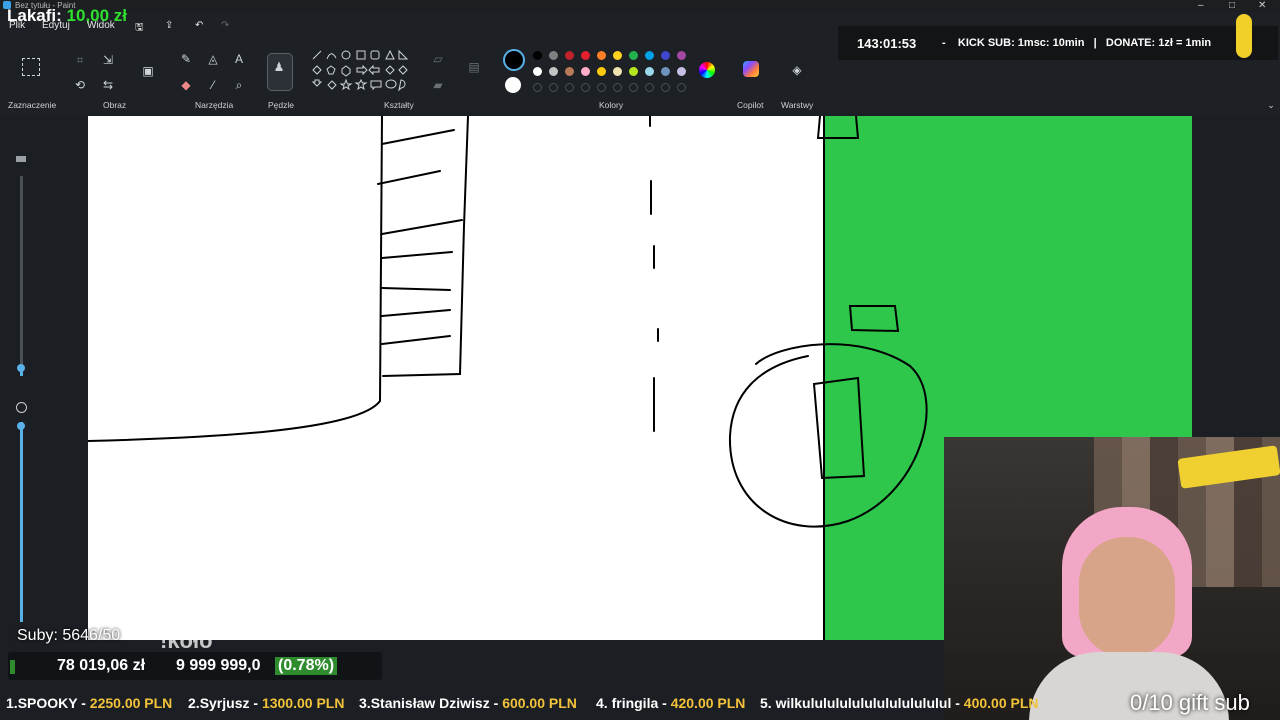 This screenshot has width=1280, height=720. Describe the element at coordinates (218, 665) in the screenshot. I see `goal-target: 9 999 999,0` at that location.